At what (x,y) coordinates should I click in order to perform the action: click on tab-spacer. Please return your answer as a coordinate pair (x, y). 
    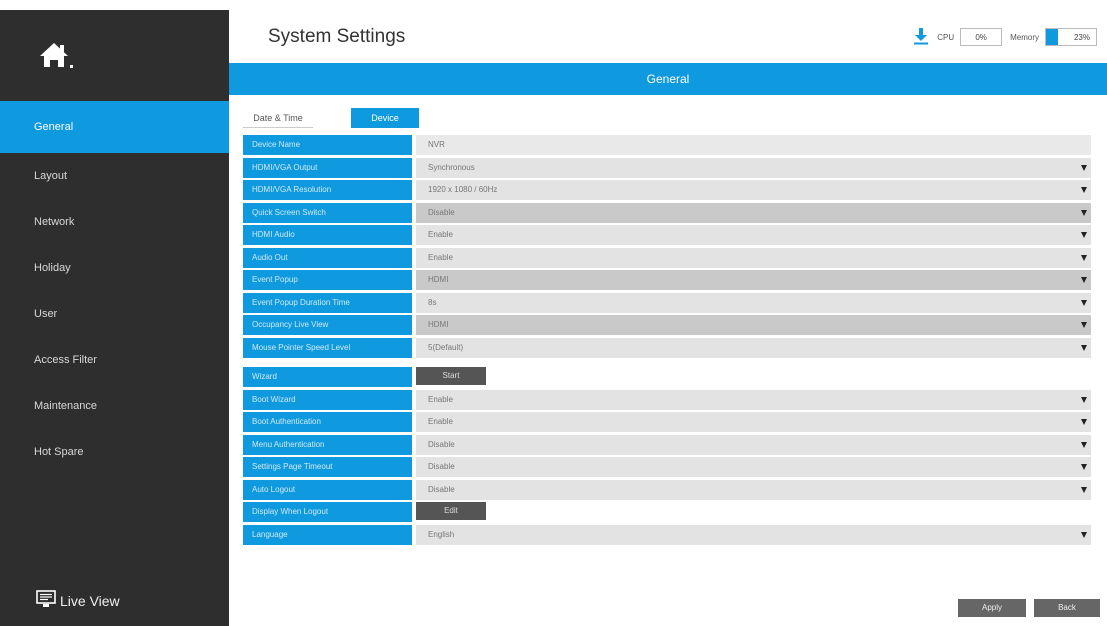
    Looking at the image, I should click on (332, 118).